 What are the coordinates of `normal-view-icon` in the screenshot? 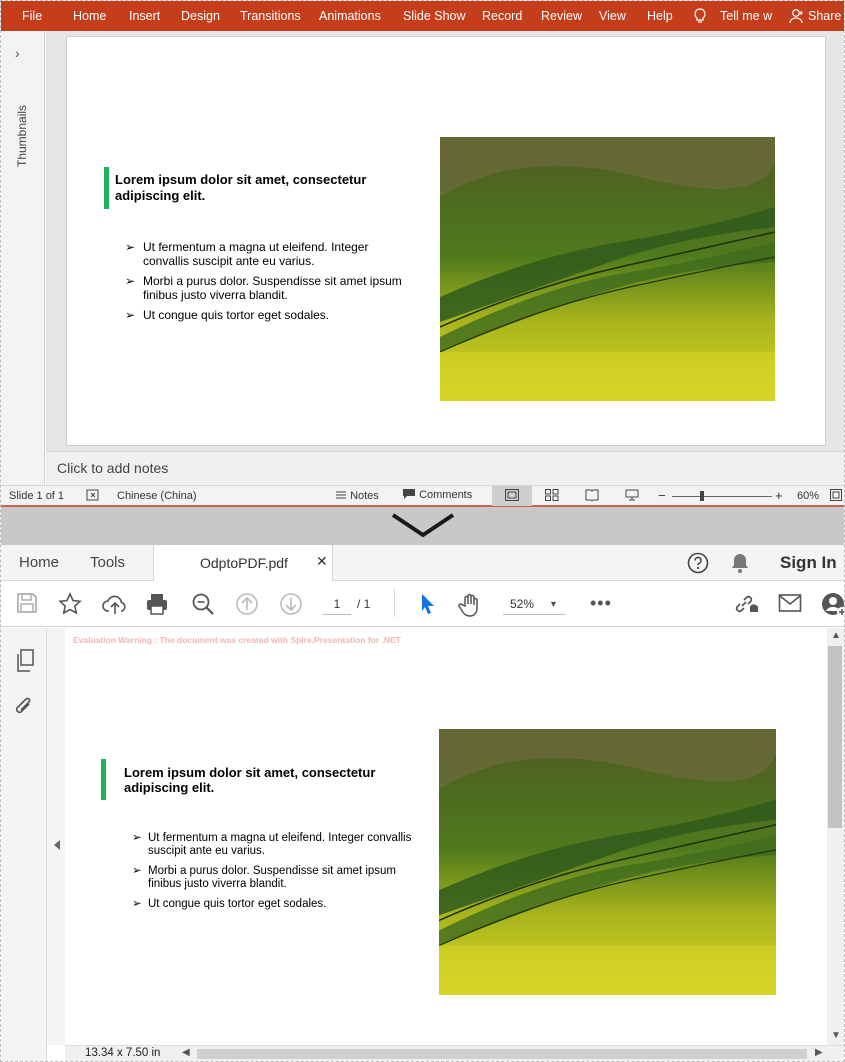 It's located at (512, 495).